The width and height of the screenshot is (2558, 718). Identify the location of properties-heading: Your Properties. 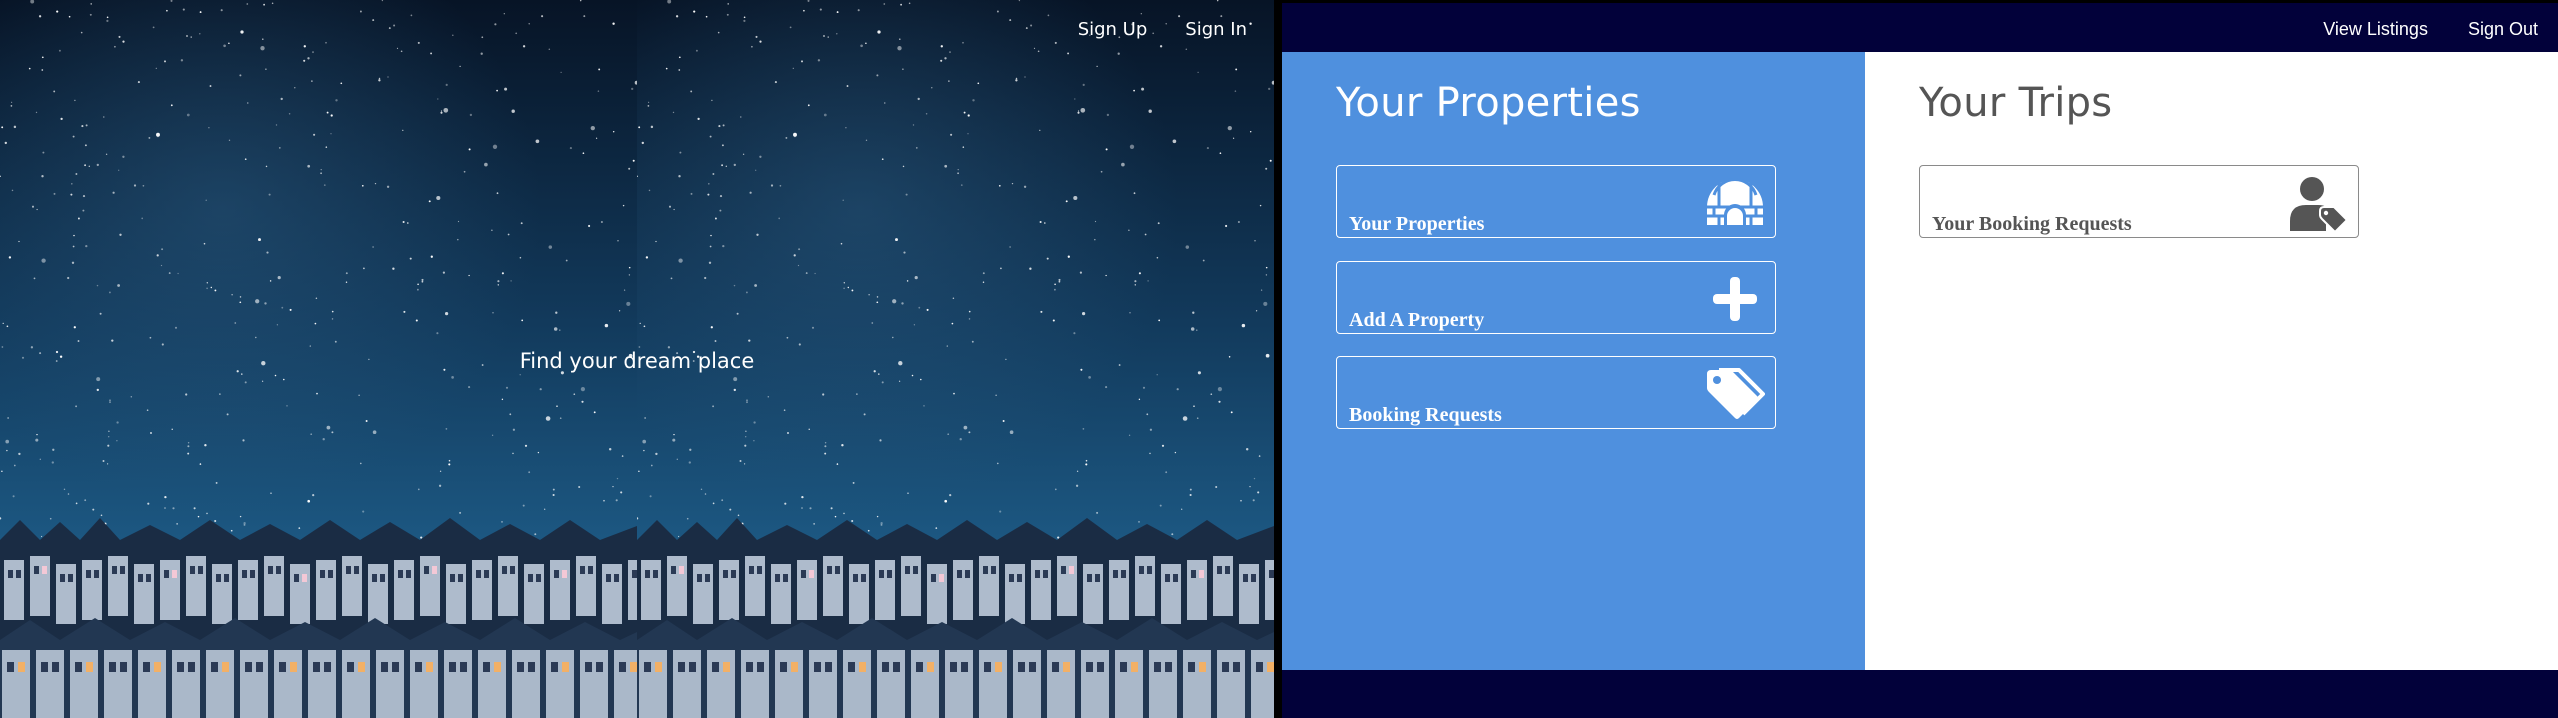
(1488, 103).